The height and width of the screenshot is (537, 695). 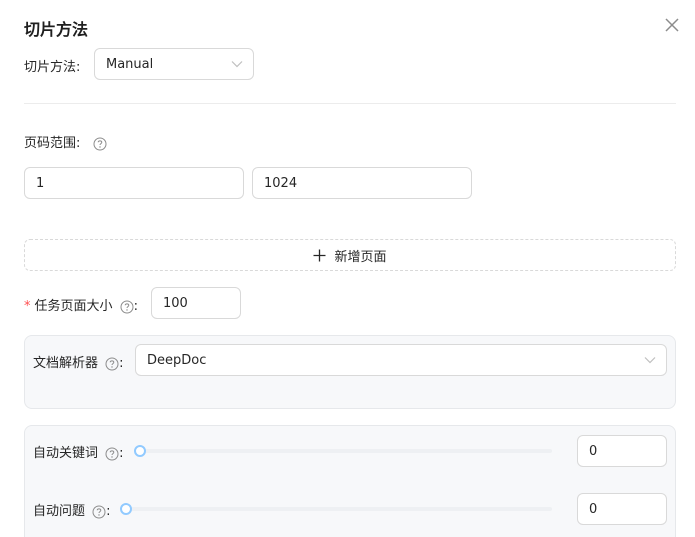 What do you see at coordinates (140, 451) in the screenshot?
I see `auto-keywords-slider-handle` at bounding box center [140, 451].